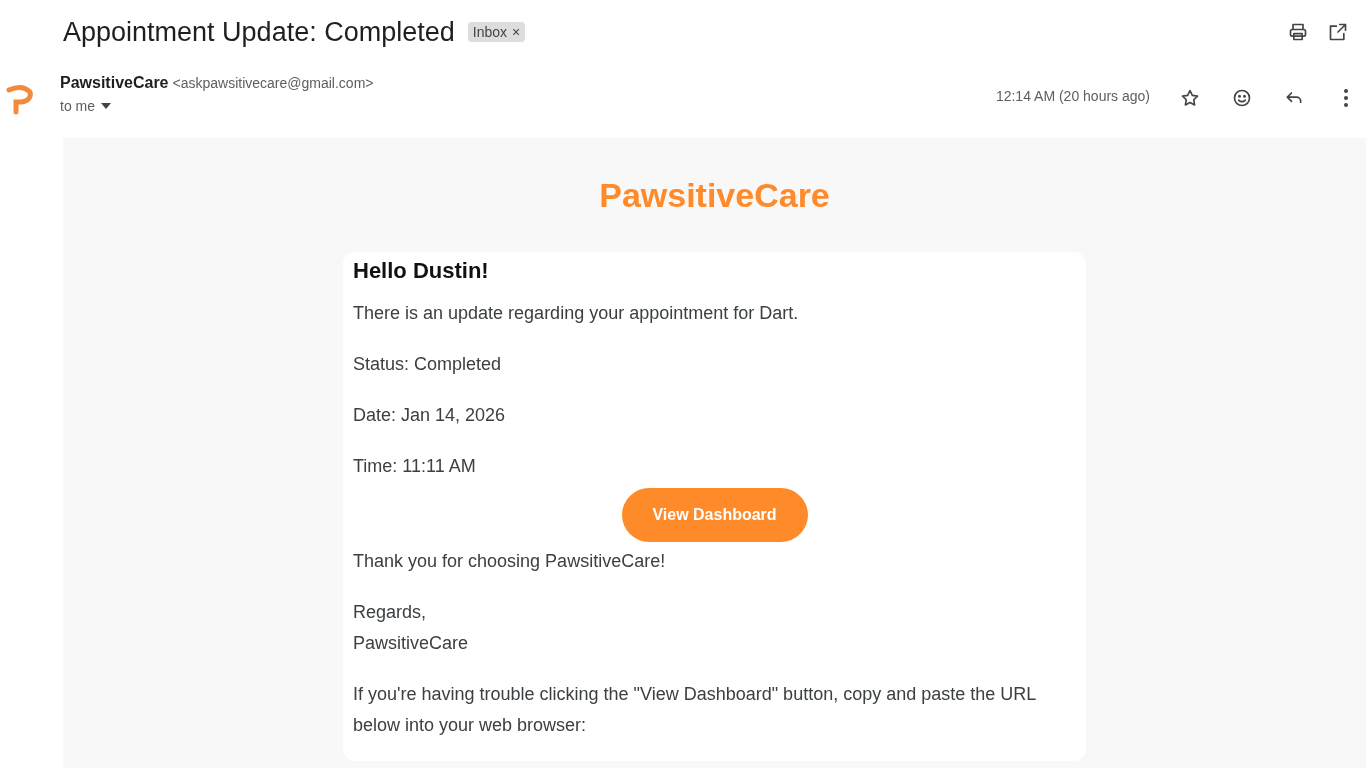 The height and width of the screenshot is (768, 1366). Describe the element at coordinates (390, 612) in the screenshot. I see `message-text: Regards,` at that location.